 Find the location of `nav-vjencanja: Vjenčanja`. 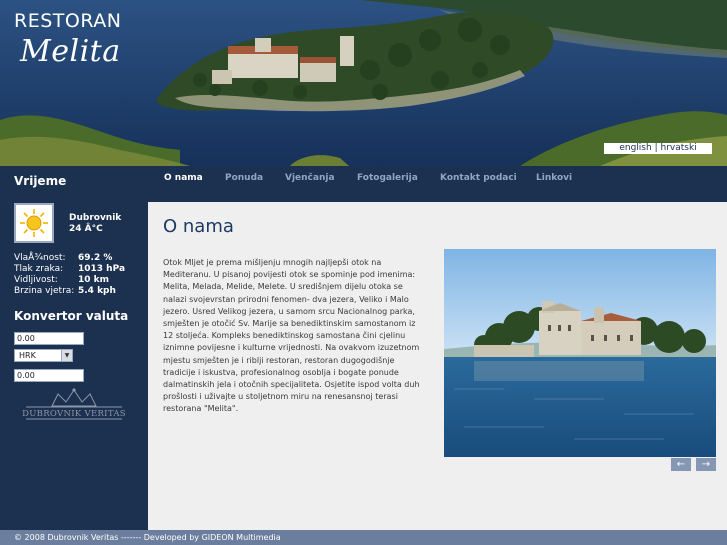

nav-vjencanja: Vjenčanja is located at coordinates (310, 178).